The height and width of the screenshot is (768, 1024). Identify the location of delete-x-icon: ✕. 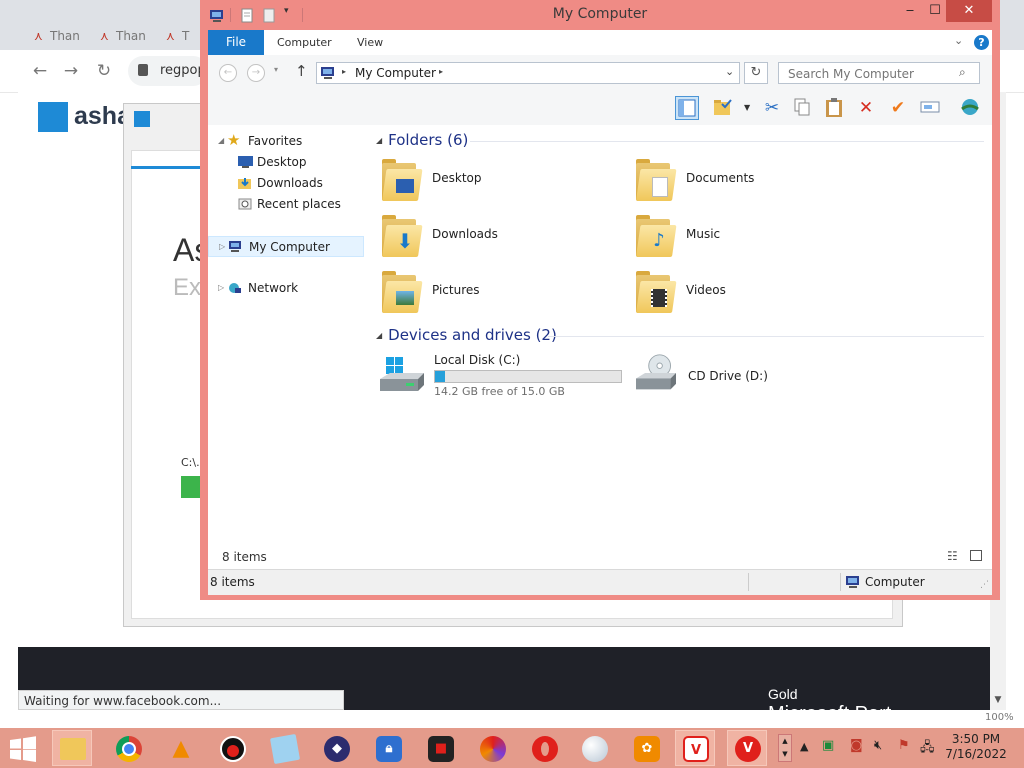
(866, 108).